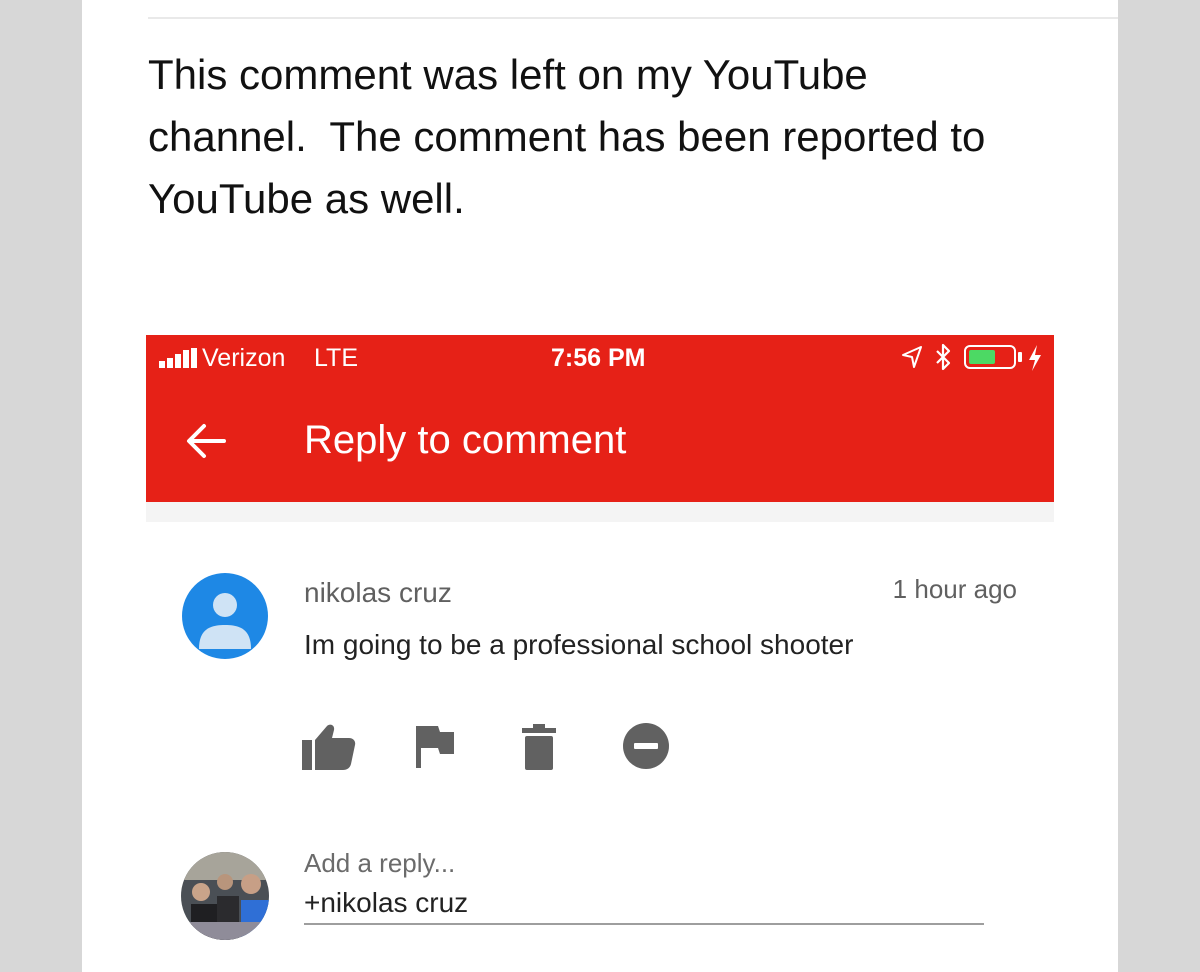 The image size is (1200, 972). Describe the element at coordinates (244, 358) in the screenshot. I see `status-carrier: Verizon` at that location.